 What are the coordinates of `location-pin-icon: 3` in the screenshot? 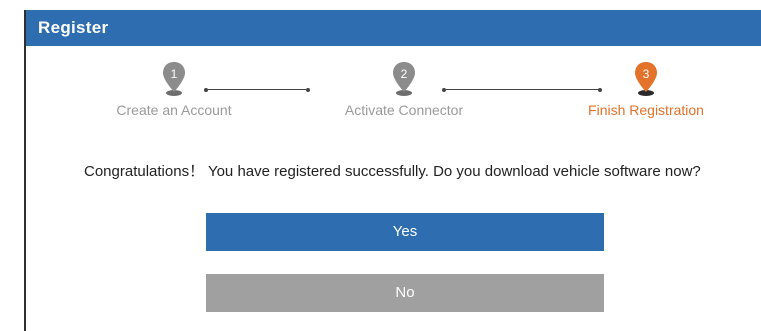 It's located at (646, 79).